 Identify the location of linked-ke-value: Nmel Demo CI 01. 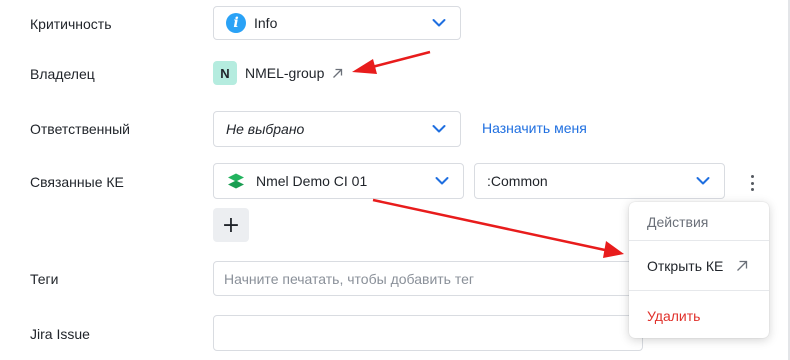
(312, 181).